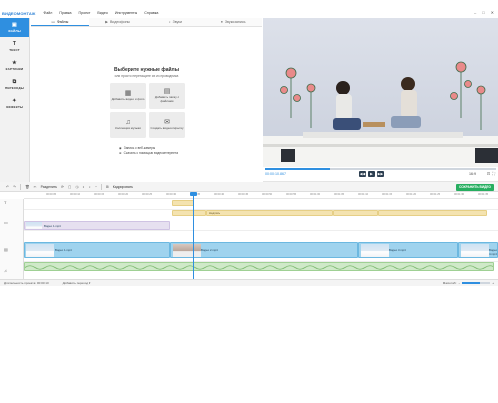  What do you see at coordinates (491, 173) in the screenshot?
I see `preview-extra: ⊡ ⛶` at bounding box center [491, 173].